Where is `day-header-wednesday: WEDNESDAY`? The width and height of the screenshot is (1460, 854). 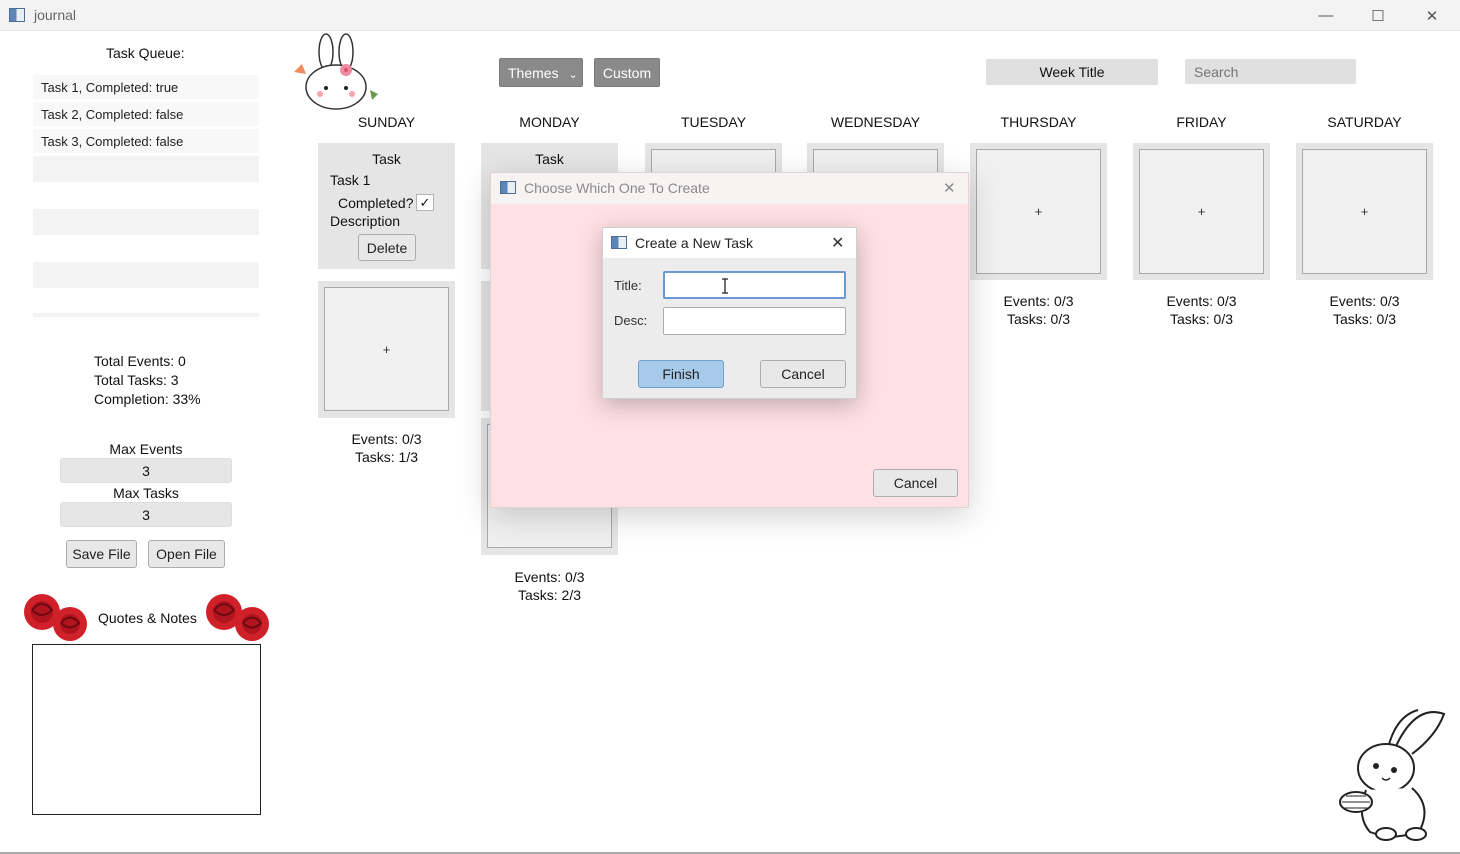
day-header-wednesday: WEDNESDAY is located at coordinates (875, 122).